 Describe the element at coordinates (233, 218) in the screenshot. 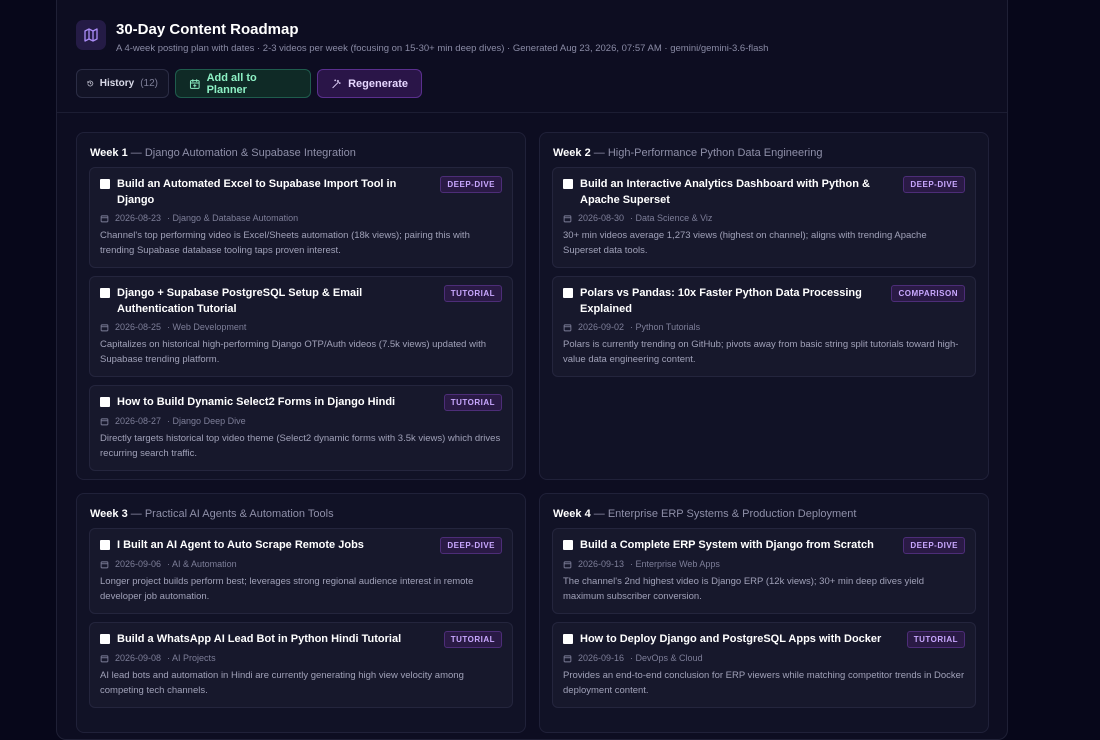

I see `item-category: · Django & Database Automation` at that location.